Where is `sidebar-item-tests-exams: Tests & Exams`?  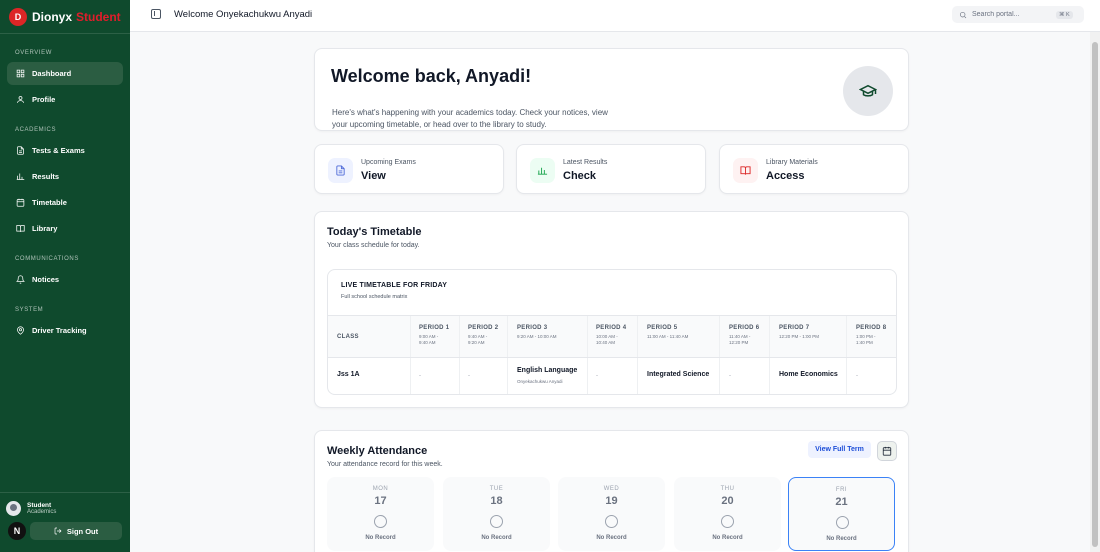 sidebar-item-tests-exams: Tests & Exams is located at coordinates (65, 150).